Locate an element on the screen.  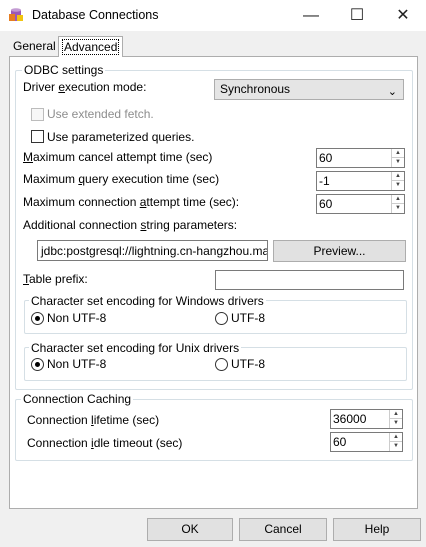
unix-utf8-label: UTF-8 is located at coordinates (248, 364).